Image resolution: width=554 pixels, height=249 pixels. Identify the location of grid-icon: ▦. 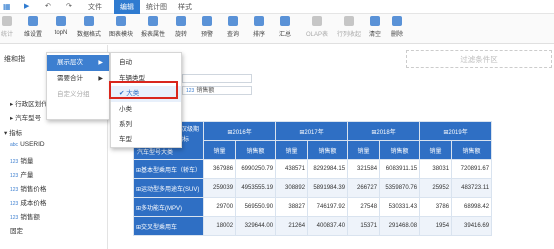
(7, 6).